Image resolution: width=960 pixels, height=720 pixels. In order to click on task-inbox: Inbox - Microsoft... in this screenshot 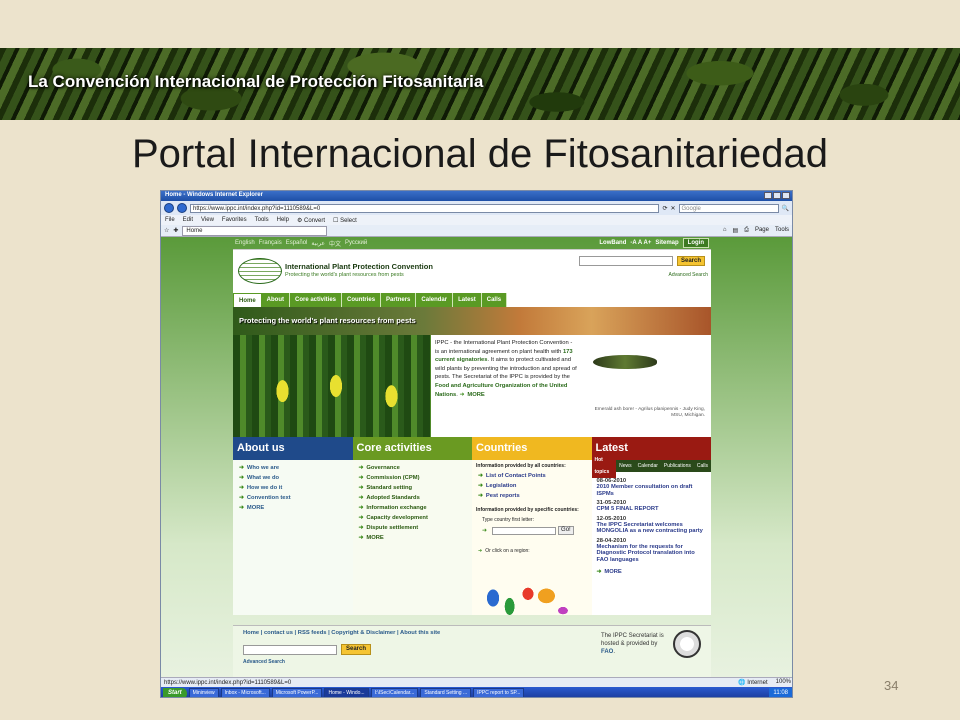, I will do `click(245, 692)`.